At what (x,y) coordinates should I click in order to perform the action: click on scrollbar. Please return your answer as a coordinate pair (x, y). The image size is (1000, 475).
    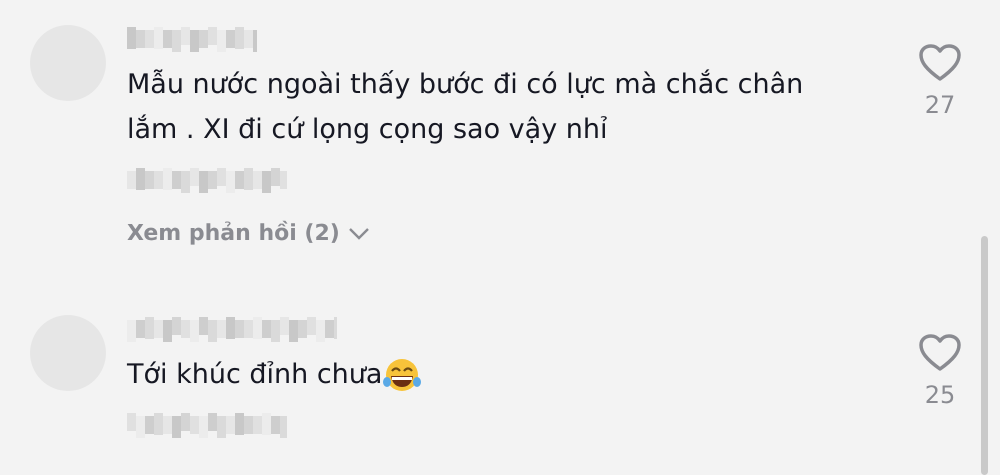
    Looking at the image, I should click on (984, 355).